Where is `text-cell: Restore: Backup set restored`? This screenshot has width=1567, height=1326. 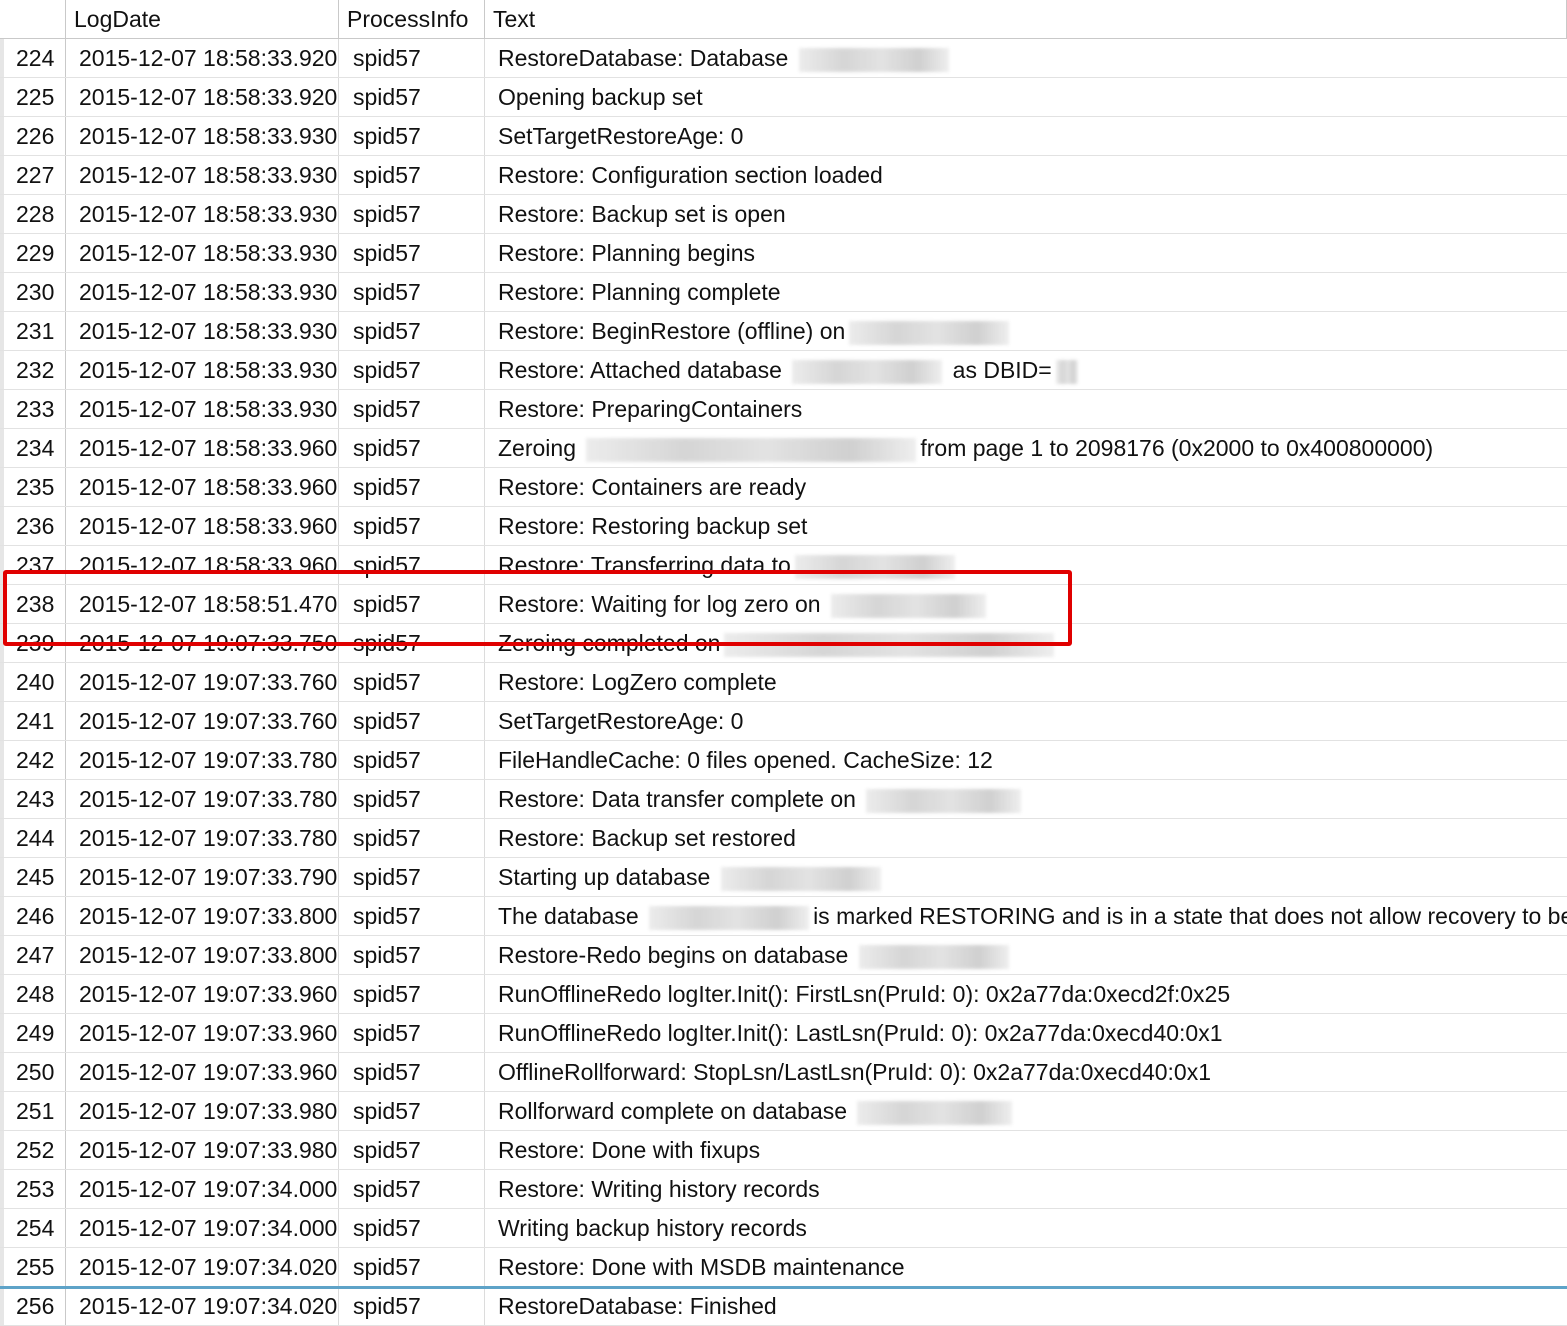
text-cell: Restore: Backup set restored is located at coordinates (1026, 838).